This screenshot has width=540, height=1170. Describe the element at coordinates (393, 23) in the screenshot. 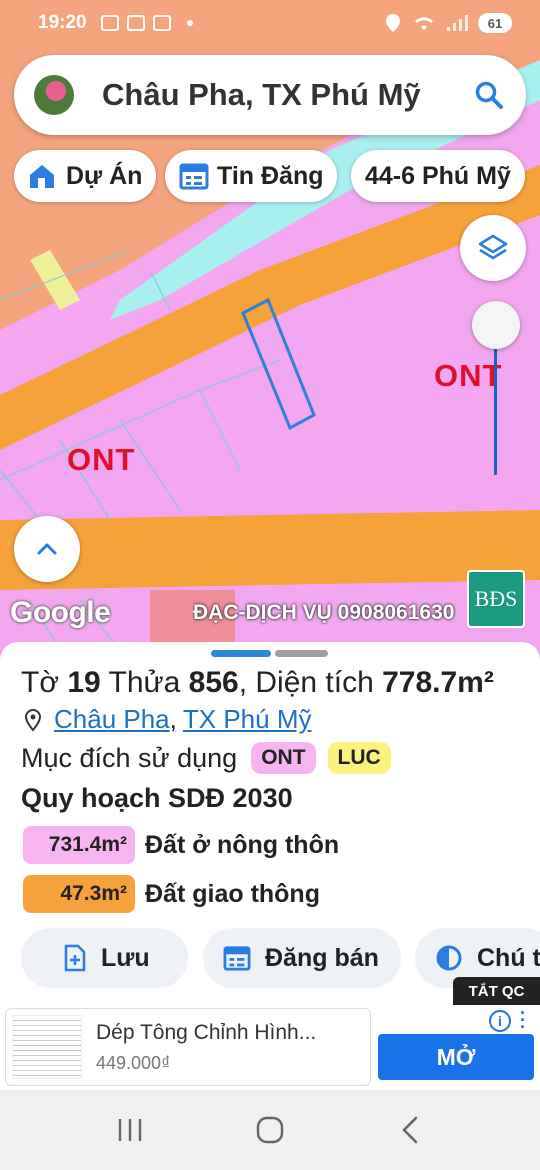

I see `location-icon` at that location.